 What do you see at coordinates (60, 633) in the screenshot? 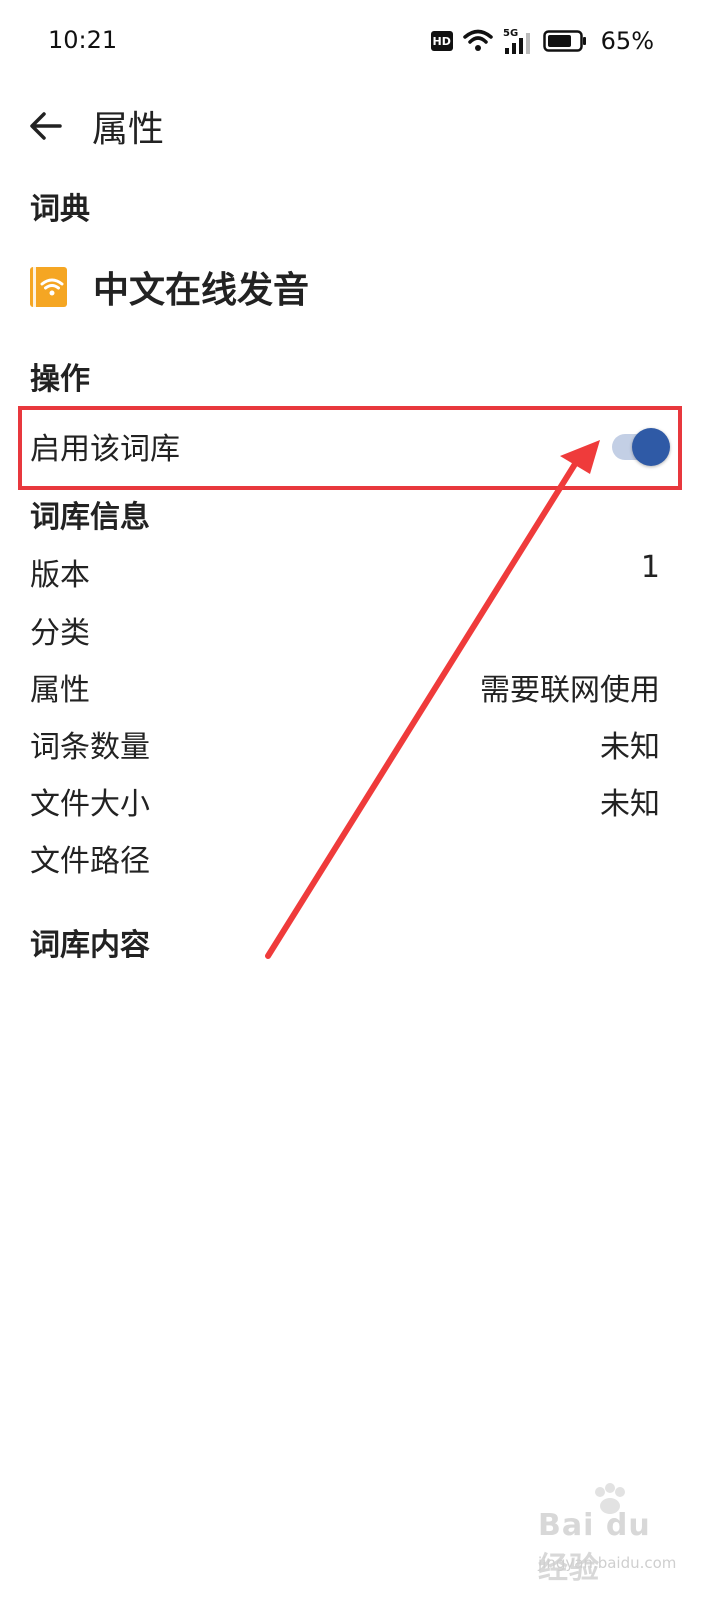
I see `info-label: 分类` at bounding box center [60, 633].